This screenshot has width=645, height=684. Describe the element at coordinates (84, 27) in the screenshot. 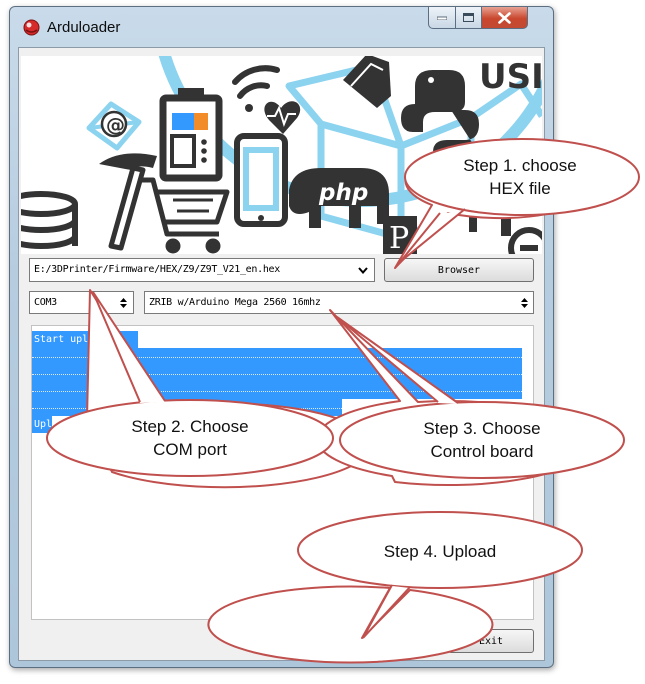

I see `window-title: Arduloader` at that location.